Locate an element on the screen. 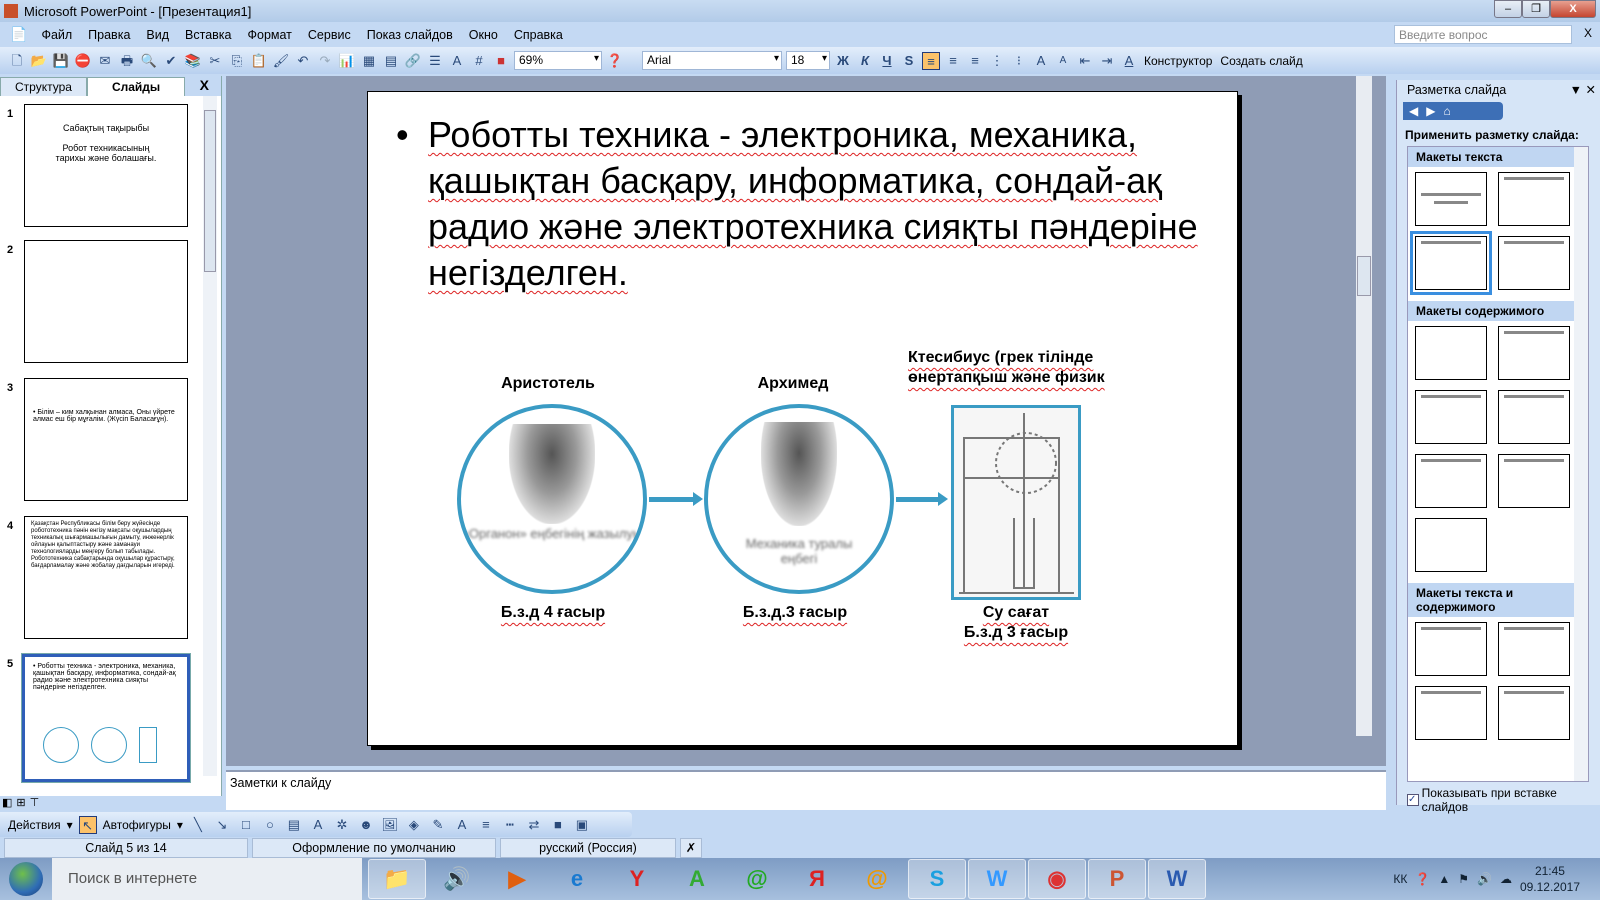 Image resolution: width=1600 pixels, height=900 pixels. menu-window: Окно is located at coordinates (483, 35).